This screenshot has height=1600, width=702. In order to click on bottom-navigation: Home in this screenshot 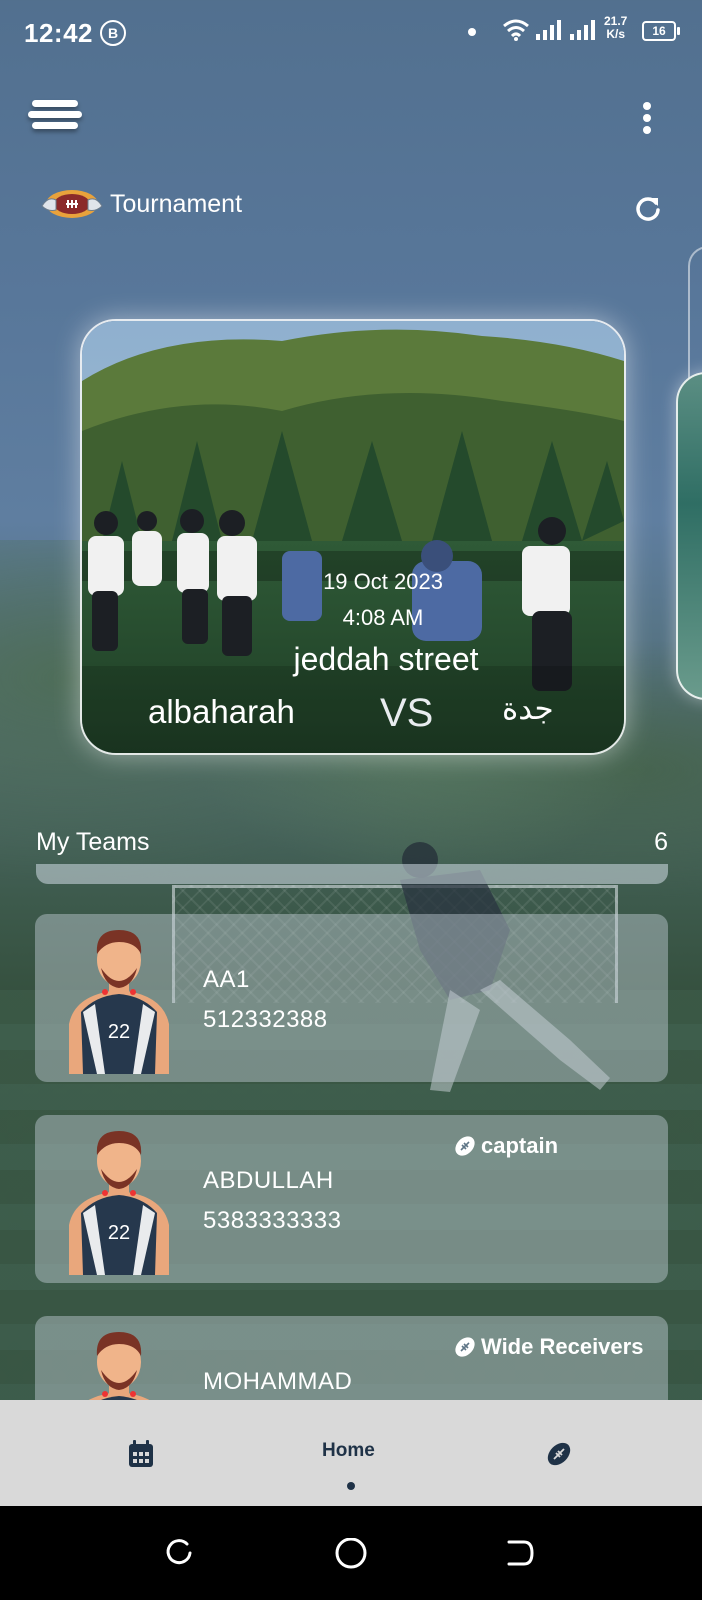, I will do `click(351, 1453)`.